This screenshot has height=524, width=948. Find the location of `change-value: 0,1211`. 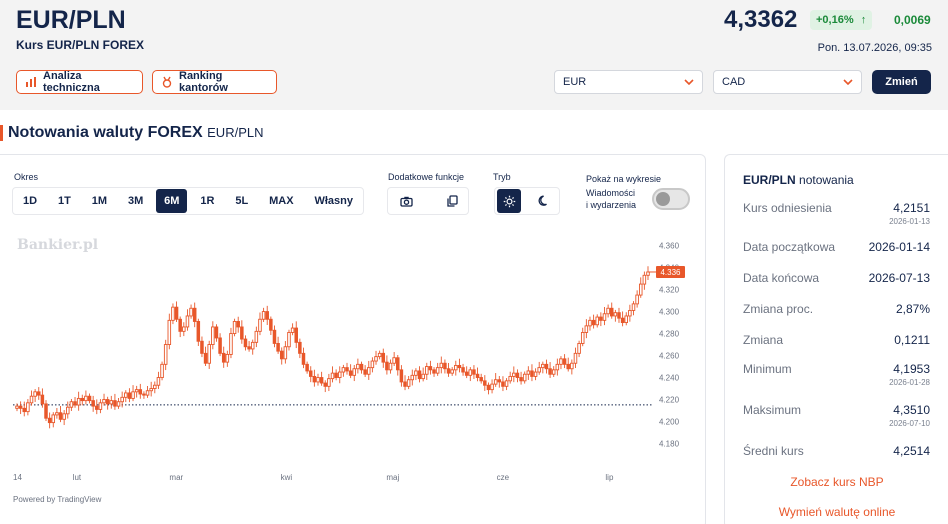

change-value: 0,1211 is located at coordinates (912, 340).